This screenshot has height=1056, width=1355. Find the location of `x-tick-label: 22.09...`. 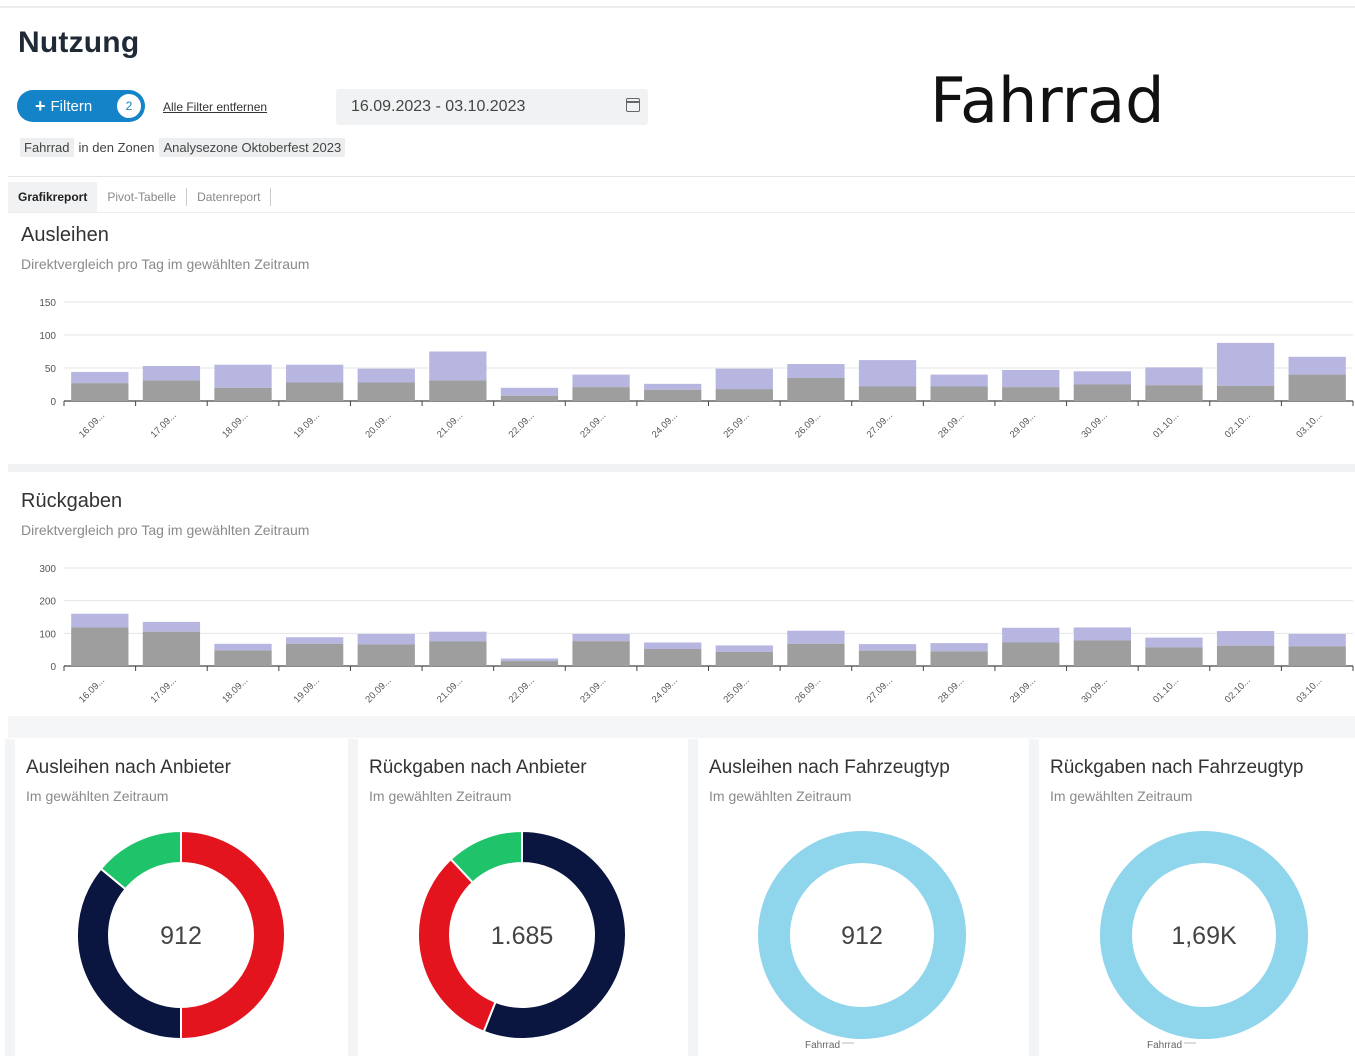

x-tick-label: 22.09... is located at coordinates (522, 425).